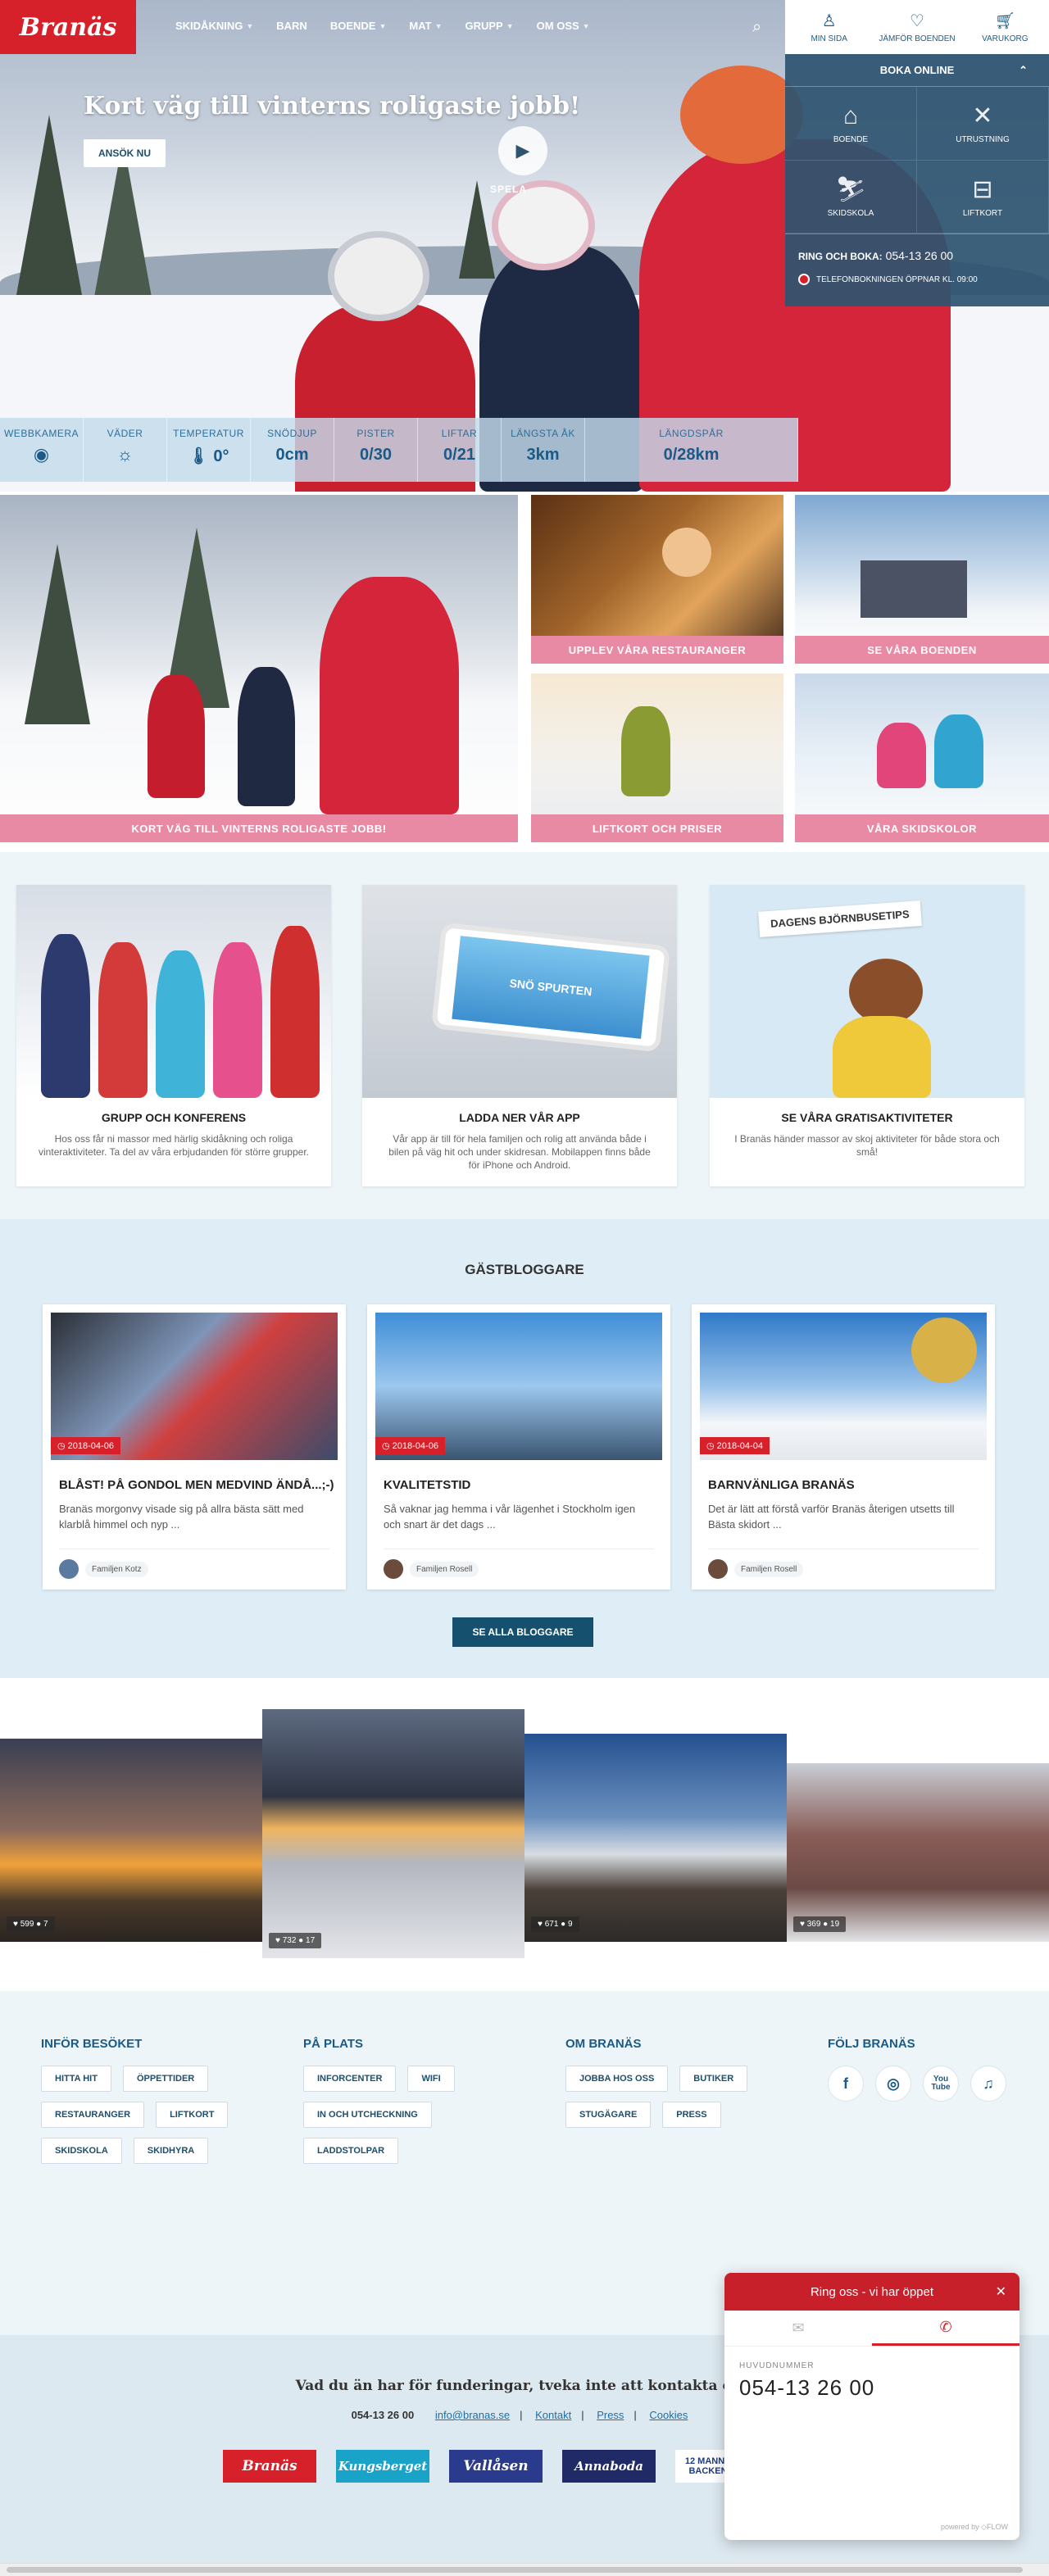  What do you see at coordinates (879, 2388) in the screenshot?
I see `main-number: 054-13 26 00` at bounding box center [879, 2388].